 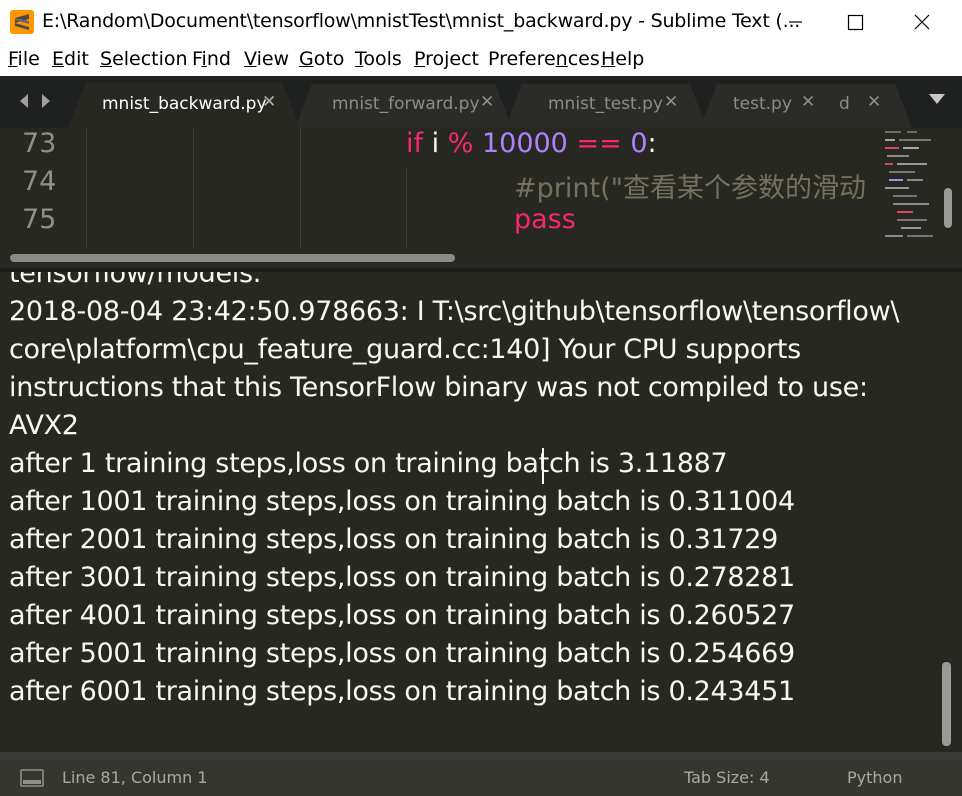 I want to click on tab-label: mnist_backward.py, so click(x=184, y=104).